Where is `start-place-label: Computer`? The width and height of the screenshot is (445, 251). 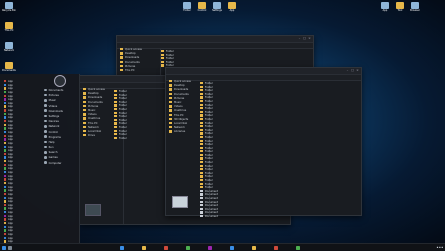 start-place-label: Computer is located at coordinates (55, 163).